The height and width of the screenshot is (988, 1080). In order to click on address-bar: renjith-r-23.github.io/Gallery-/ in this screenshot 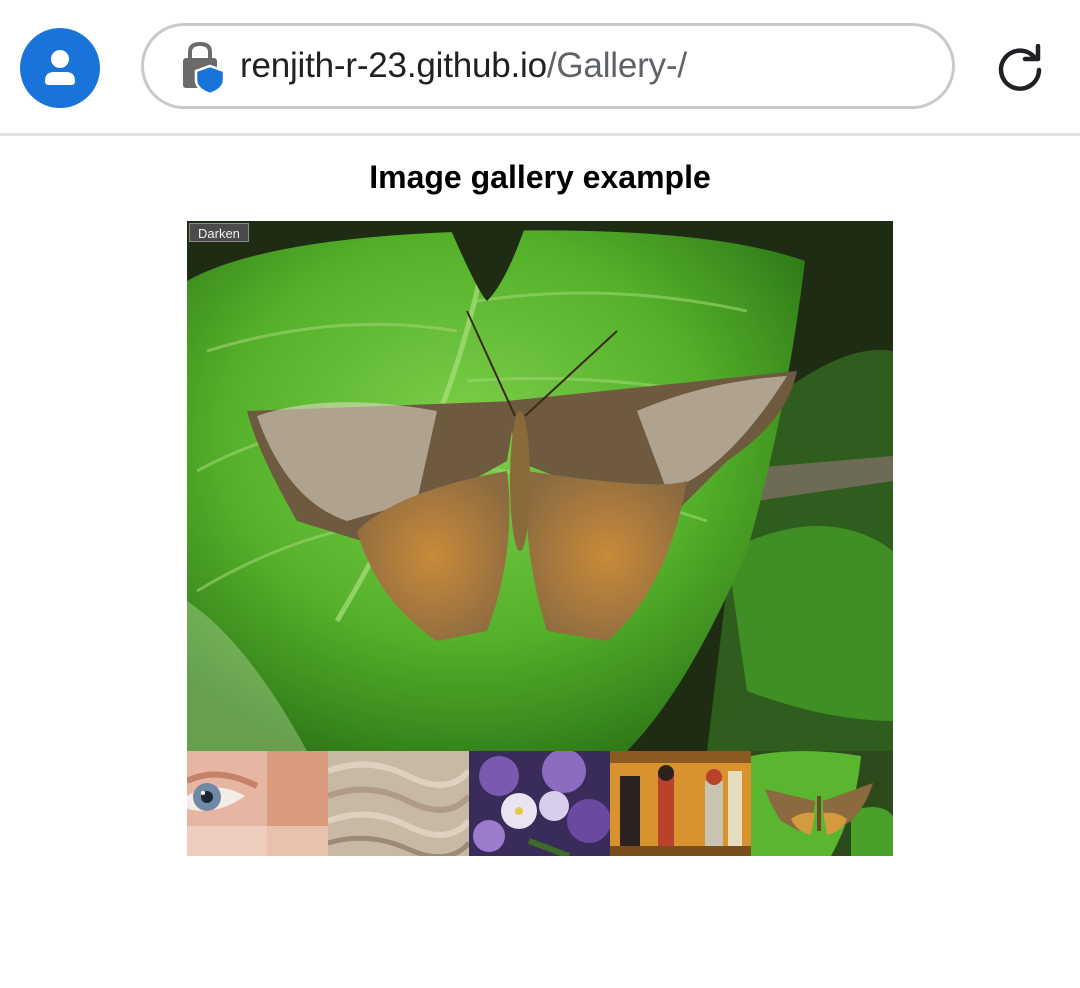, I will do `click(548, 66)`.